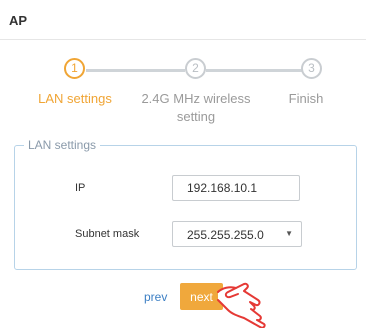  Describe the element at coordinates (241, 305) in the screenshot. I see `pointing-hand-icon` at that location.